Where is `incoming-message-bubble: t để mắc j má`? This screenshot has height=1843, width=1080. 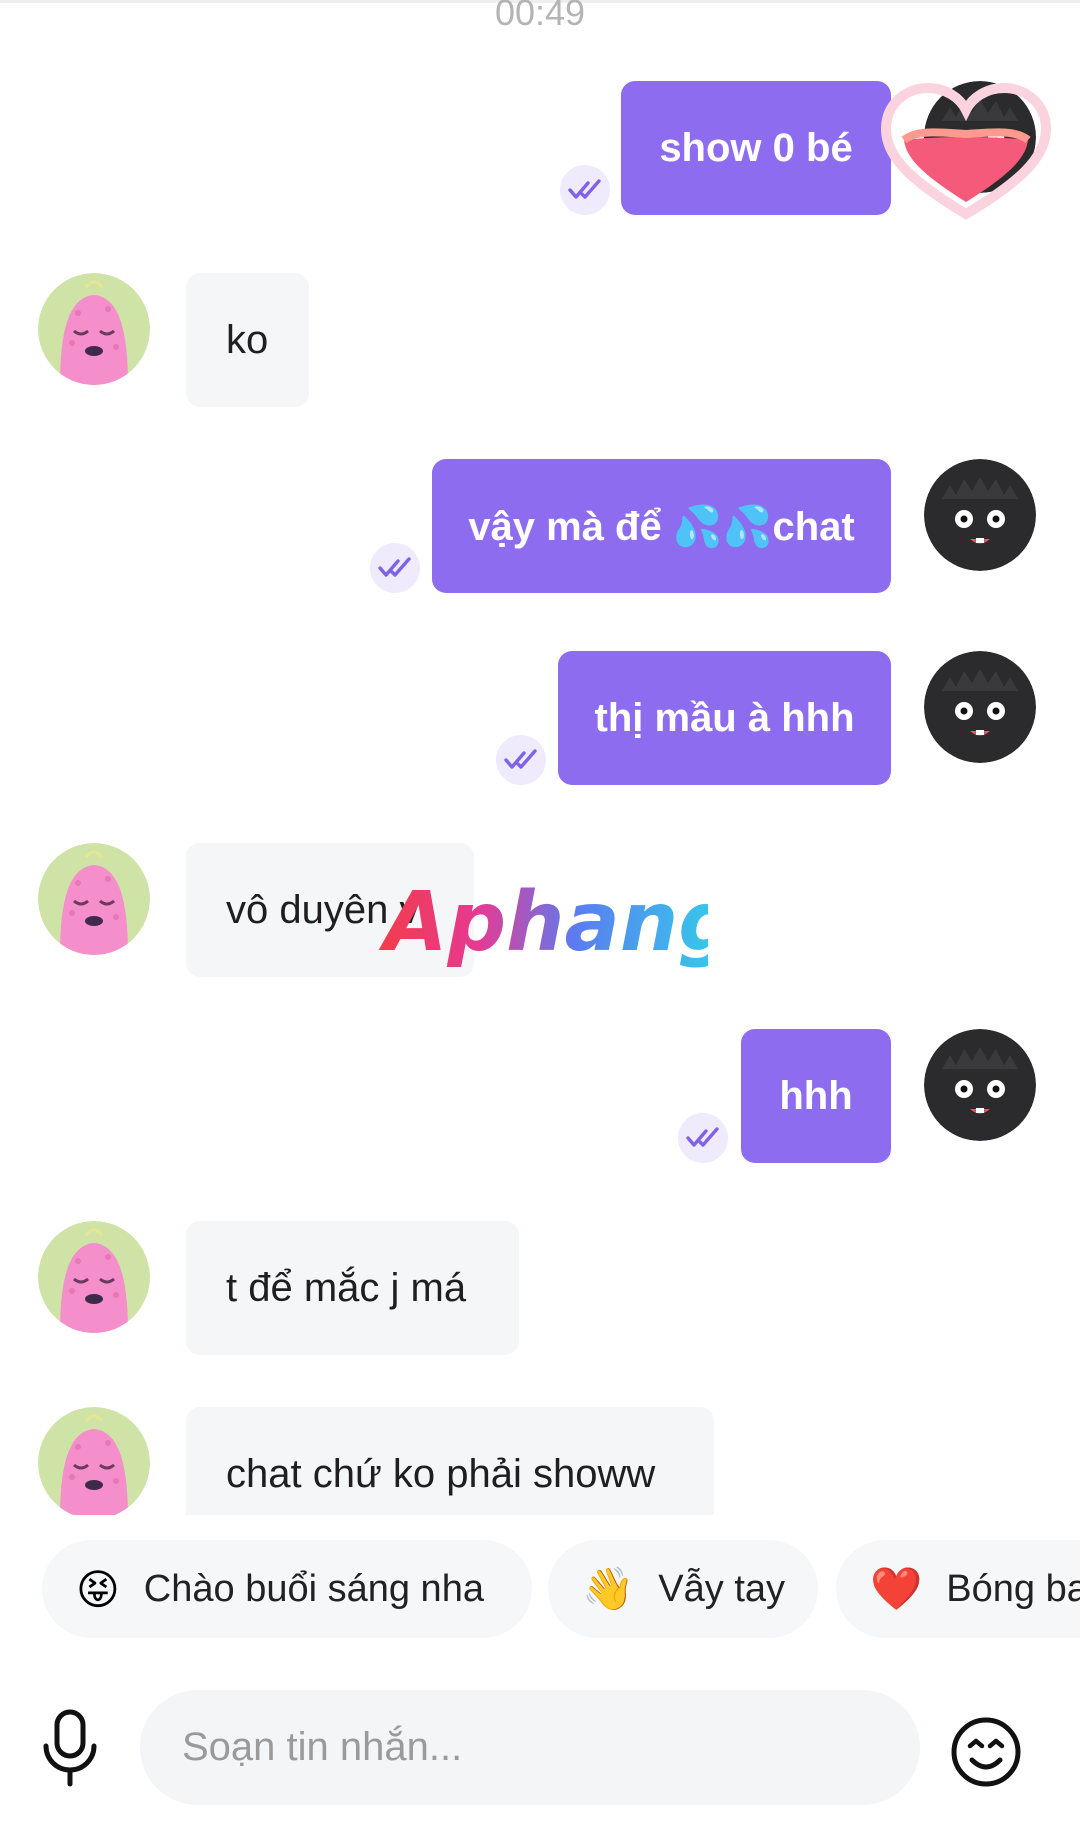
incoming-message-bubble: t để mắc j má is located at coordinates (352, 1288).